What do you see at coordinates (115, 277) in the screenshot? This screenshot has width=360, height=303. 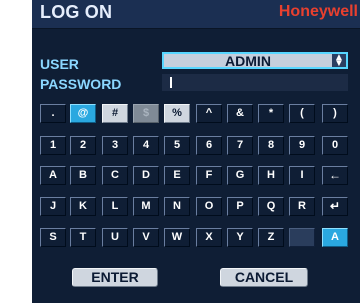 I see `enter-button: ENTER` at bounding box center [115, 277].